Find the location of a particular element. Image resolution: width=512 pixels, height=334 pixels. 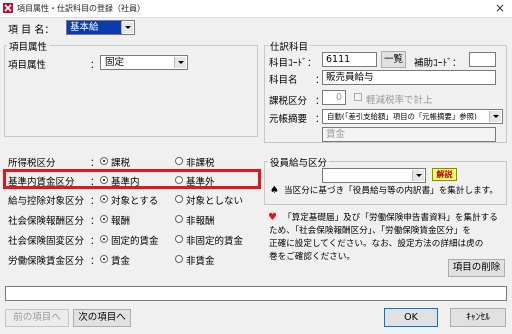

notice-line-1: 「算定基礎届」及び「労働保険申告書資料」を集計する is located at coordinates (390, 218).